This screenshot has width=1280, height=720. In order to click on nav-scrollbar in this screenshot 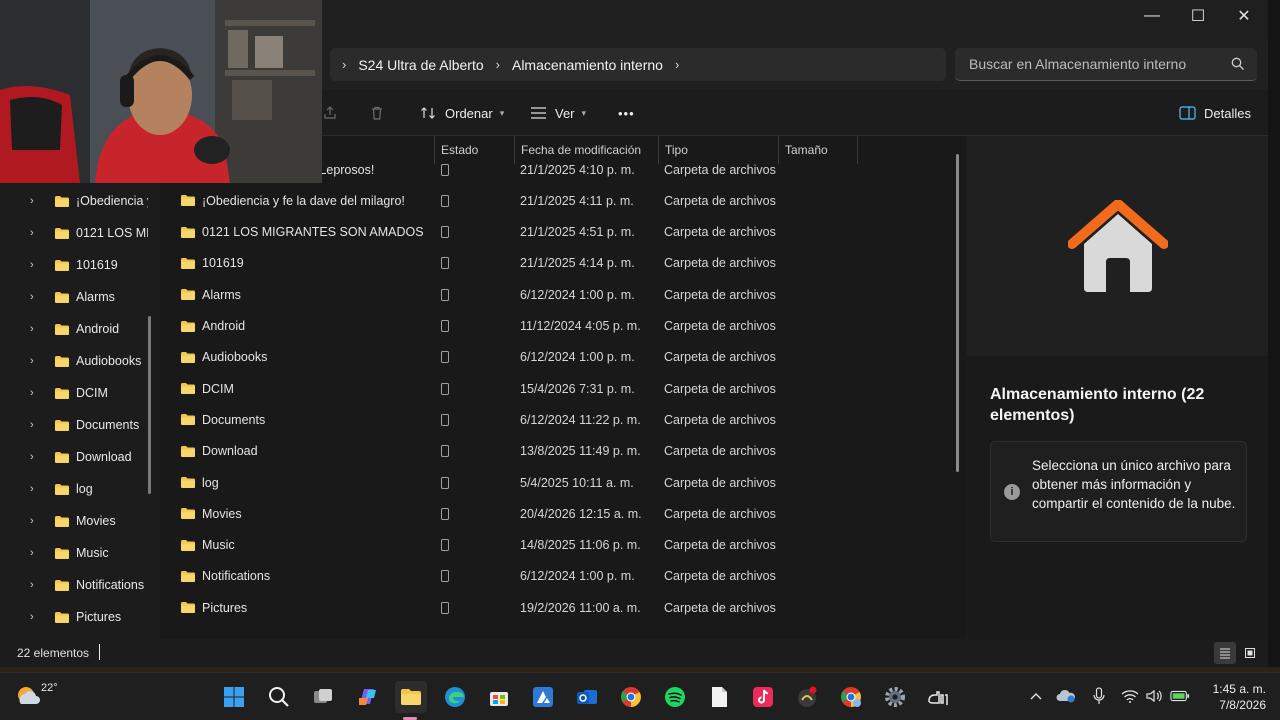, I will do `click(149, 405)`.